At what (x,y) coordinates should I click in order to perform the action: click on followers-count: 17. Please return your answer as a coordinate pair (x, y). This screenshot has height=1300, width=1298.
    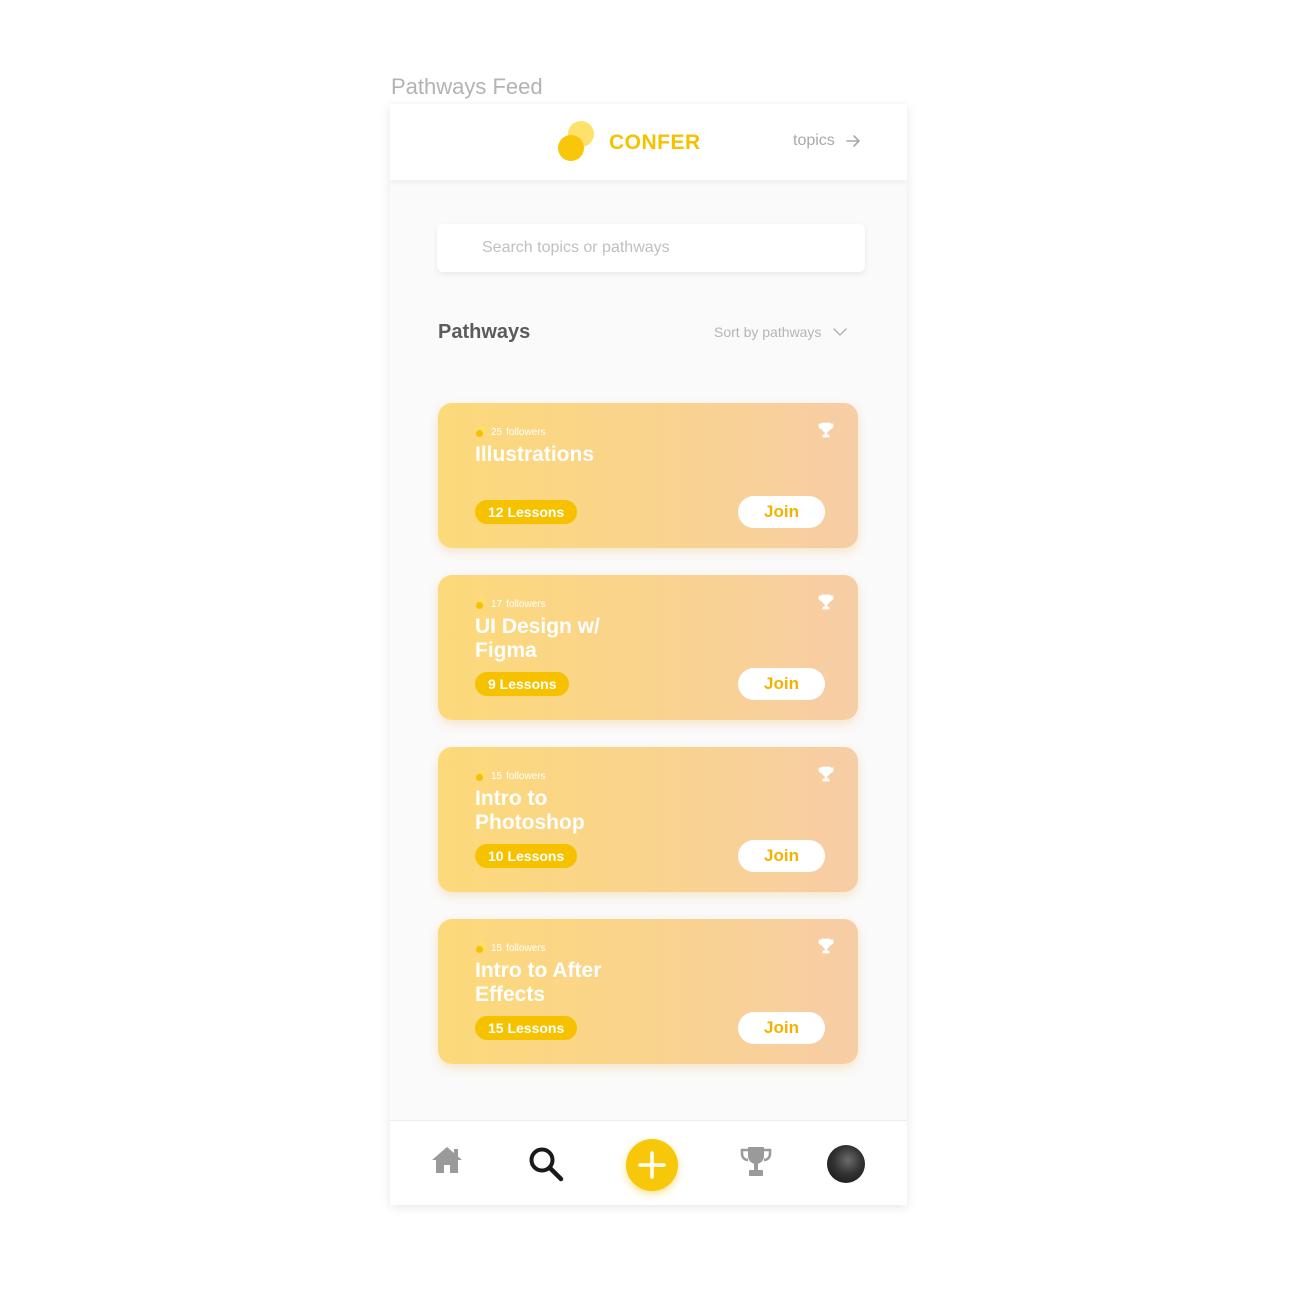
    Looking at the image, I should click on (497, 604).